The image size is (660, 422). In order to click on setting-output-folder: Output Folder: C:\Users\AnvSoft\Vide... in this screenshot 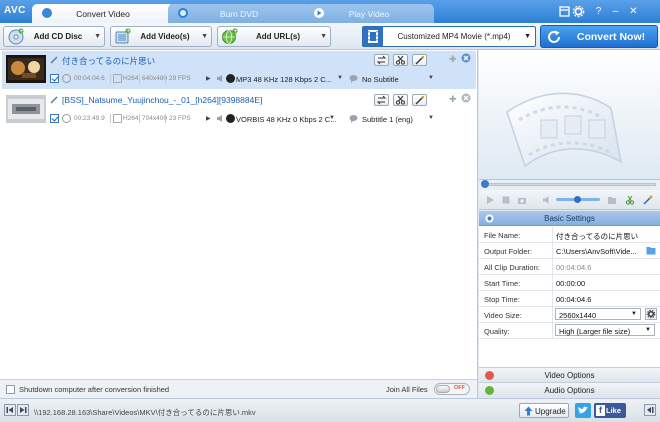, I will do `click(569, 251)`.